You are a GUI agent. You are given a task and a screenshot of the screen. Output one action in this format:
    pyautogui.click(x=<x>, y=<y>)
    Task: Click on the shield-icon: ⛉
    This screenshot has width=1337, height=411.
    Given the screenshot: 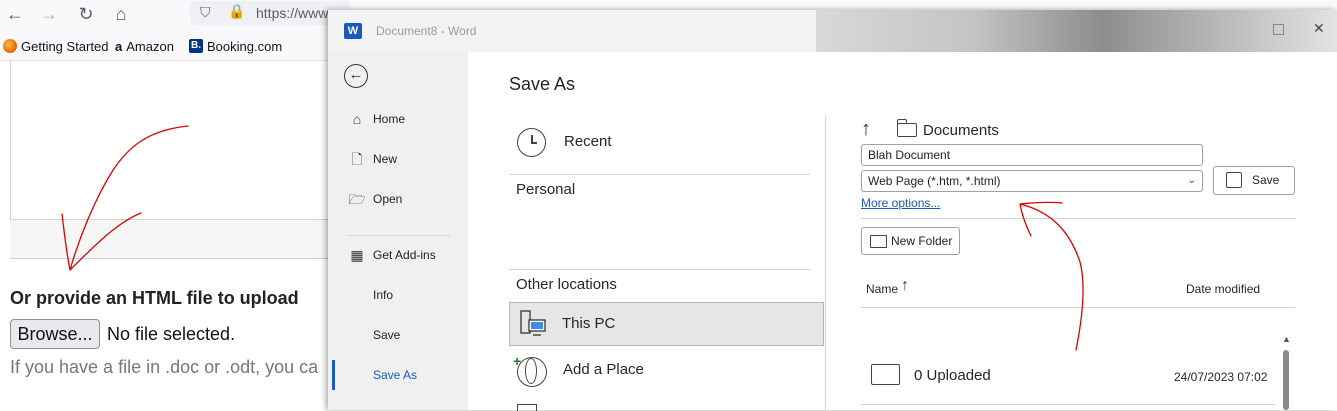 What is the action you would take?
    pyautogui.click(x=205, y=12)
    